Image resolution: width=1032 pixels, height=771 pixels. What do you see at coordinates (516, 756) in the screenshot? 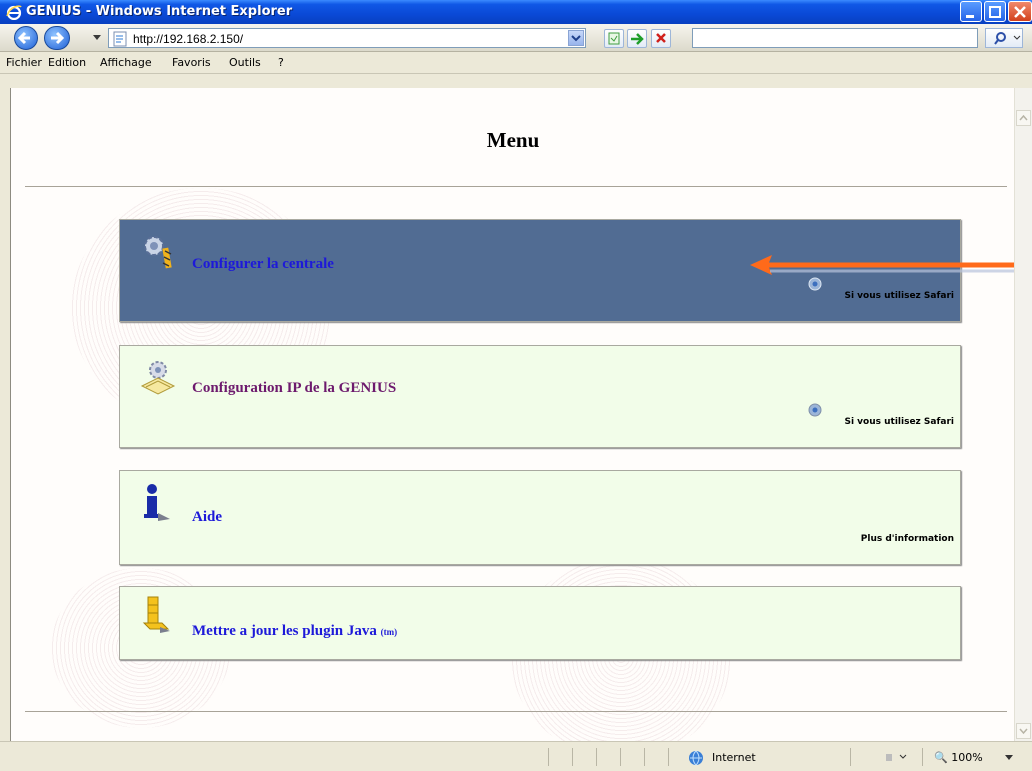
I see `status-bar: Internet 🔍 100%` at bounding box center [516, 756].